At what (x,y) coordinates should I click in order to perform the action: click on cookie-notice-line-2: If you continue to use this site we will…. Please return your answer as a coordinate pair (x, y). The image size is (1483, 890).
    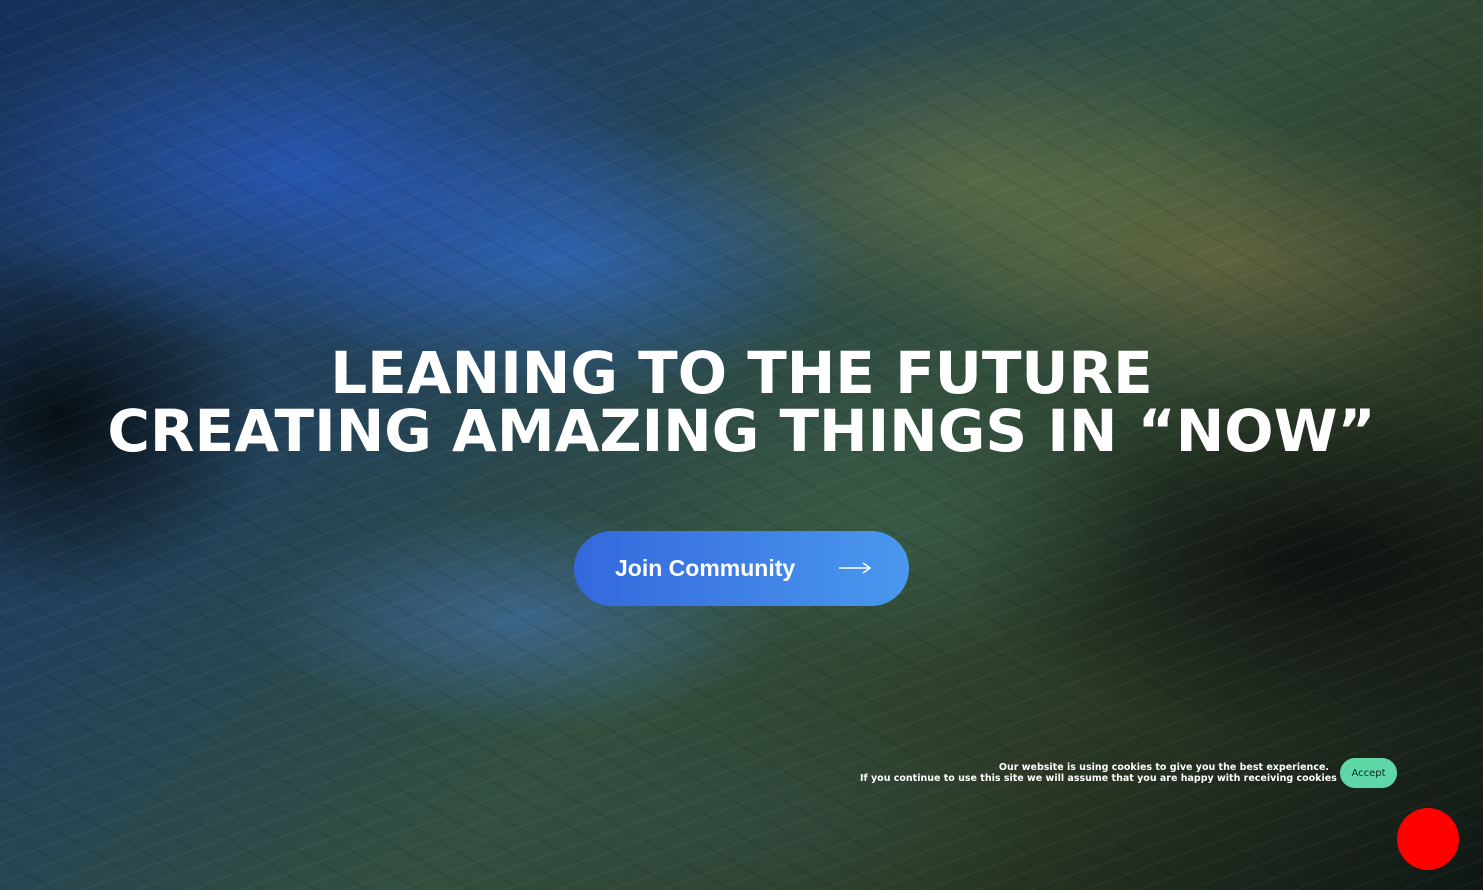
    Looking at the image, I should click on (1098, 778).